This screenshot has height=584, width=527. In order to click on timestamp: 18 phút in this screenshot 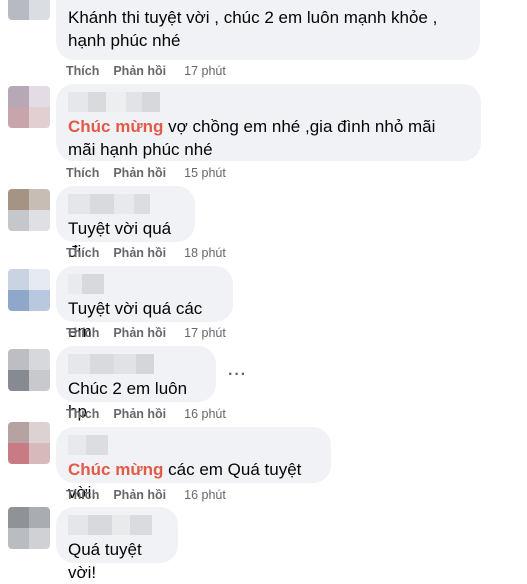, I will do `click(205, 253)`.